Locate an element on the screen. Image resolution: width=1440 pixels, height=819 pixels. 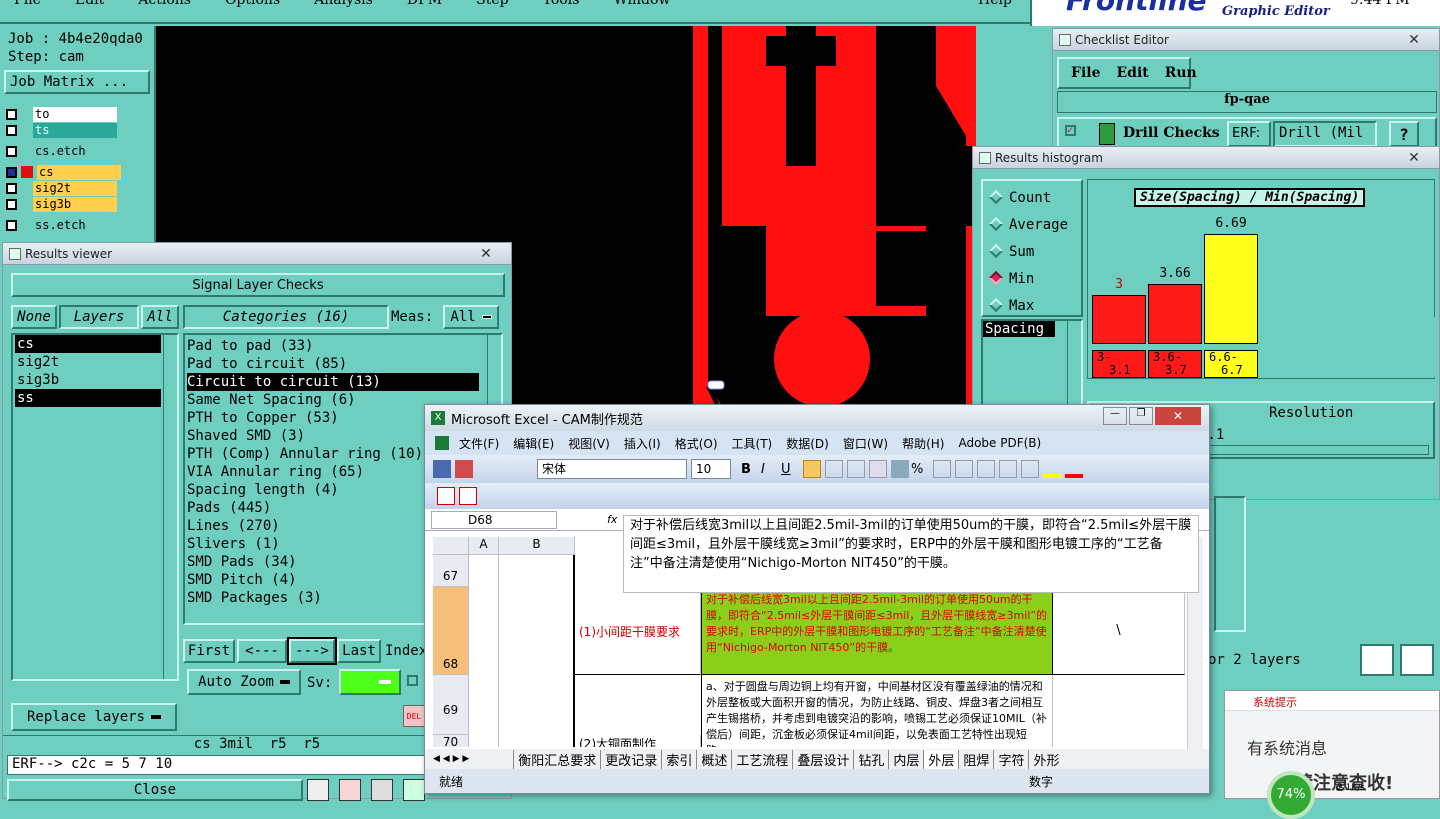
layer-row: sig3b is located at coordinates (61, 204).